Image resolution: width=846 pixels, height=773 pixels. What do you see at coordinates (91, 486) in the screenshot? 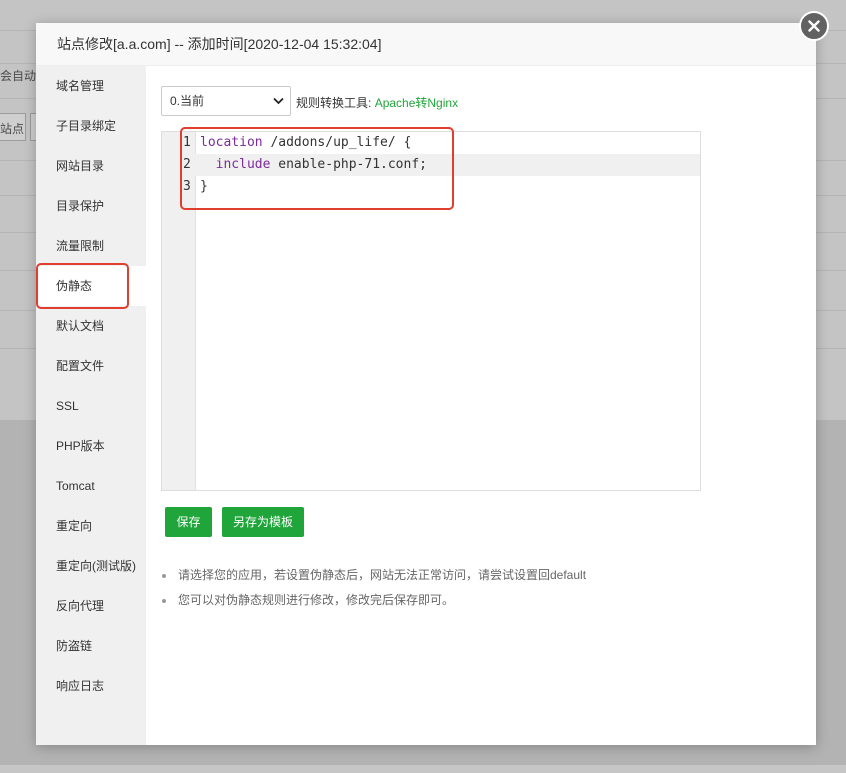
I see `sidebar-item-tomcat: Tomcat` at bounding box center [91, 486].